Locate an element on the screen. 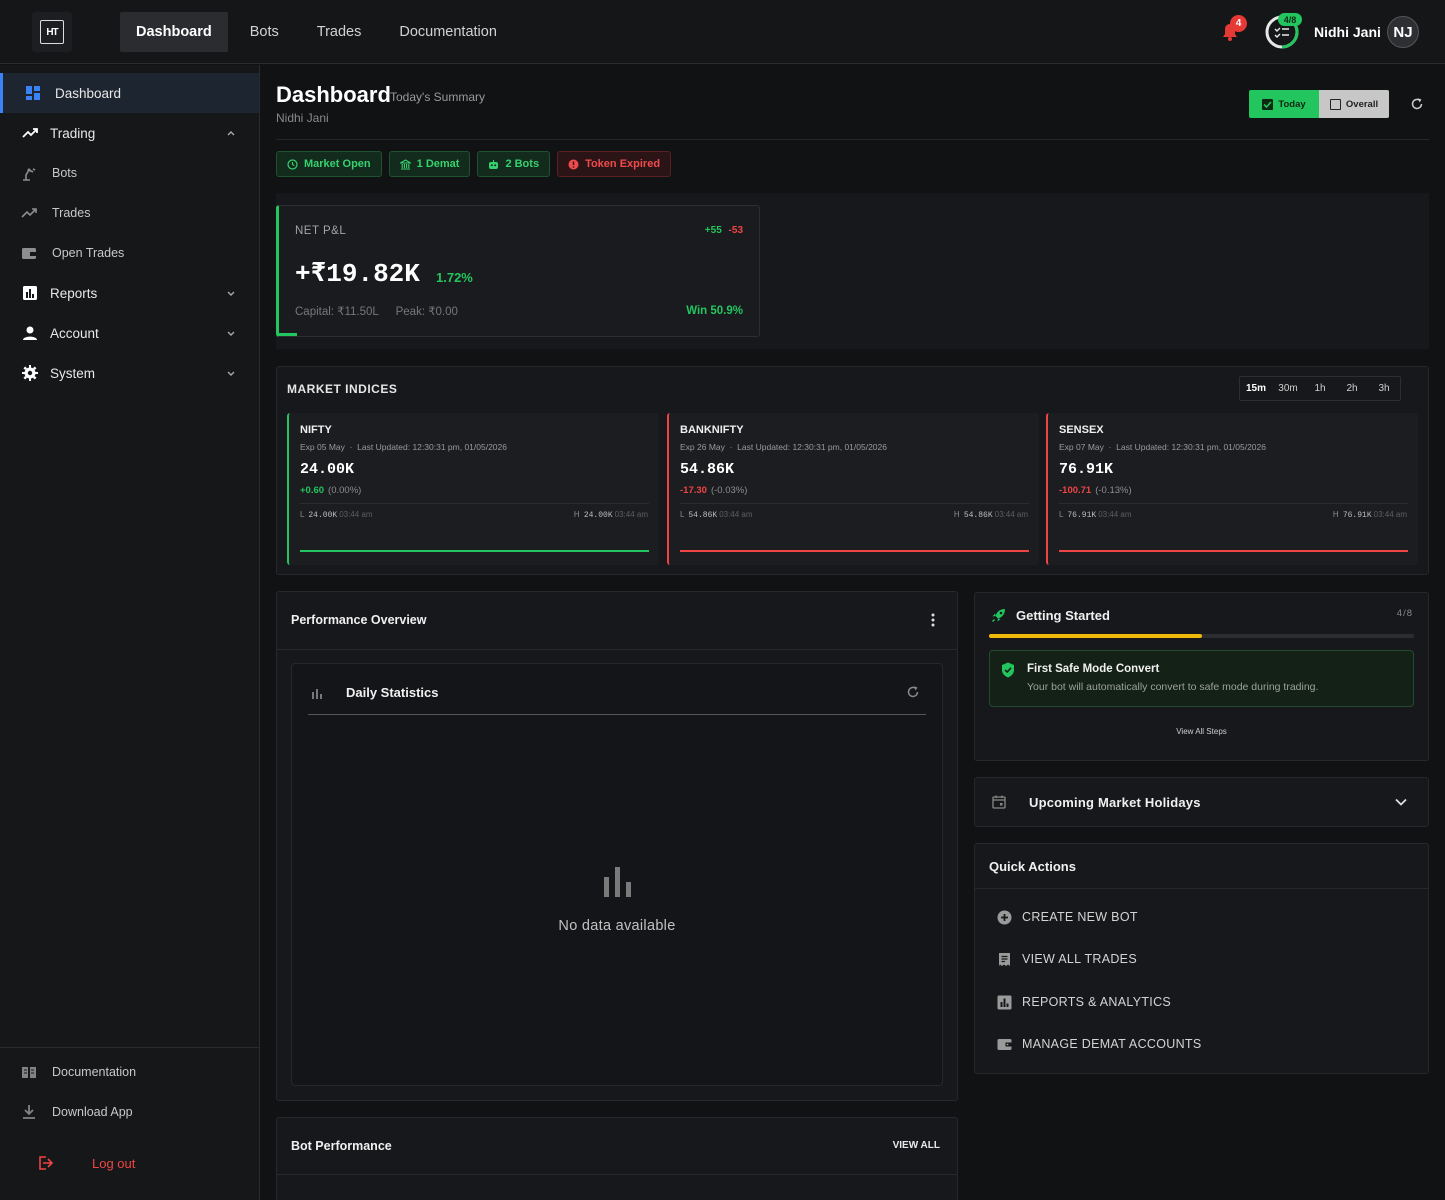 The height and width of the screenshot is (1200, 1445). sidebar-item-account: Account is located at coordinates (129, 333).